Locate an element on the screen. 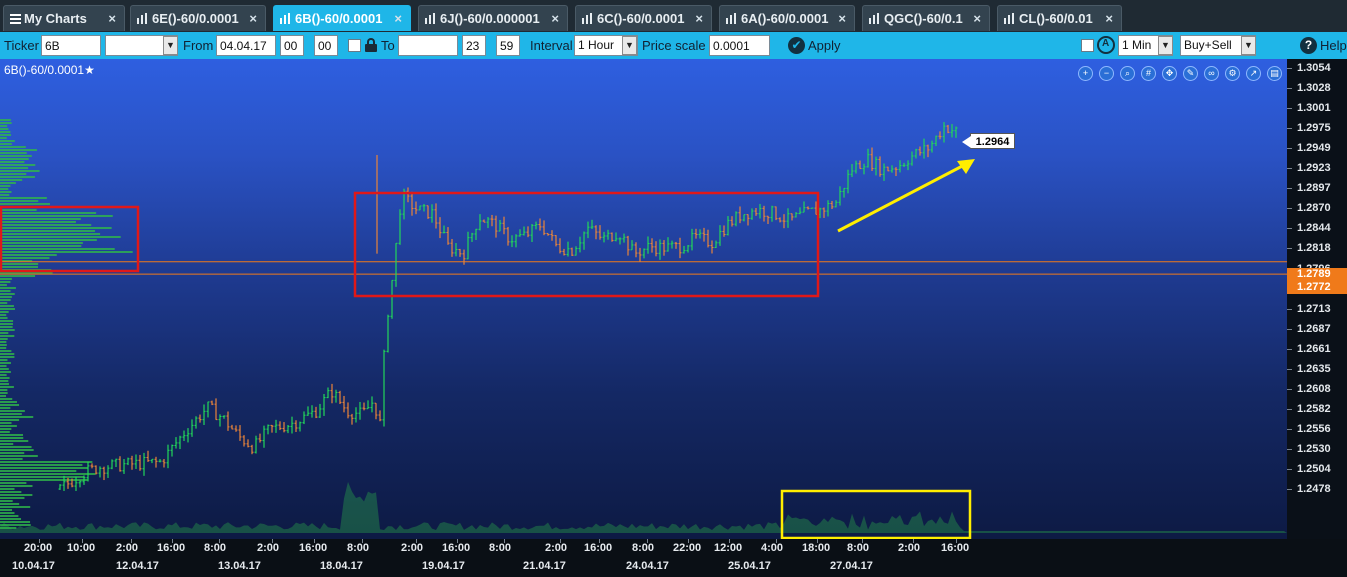 This screenshot has height=577, width=1347. help-link: Help is located at coordinates (1333, 45).